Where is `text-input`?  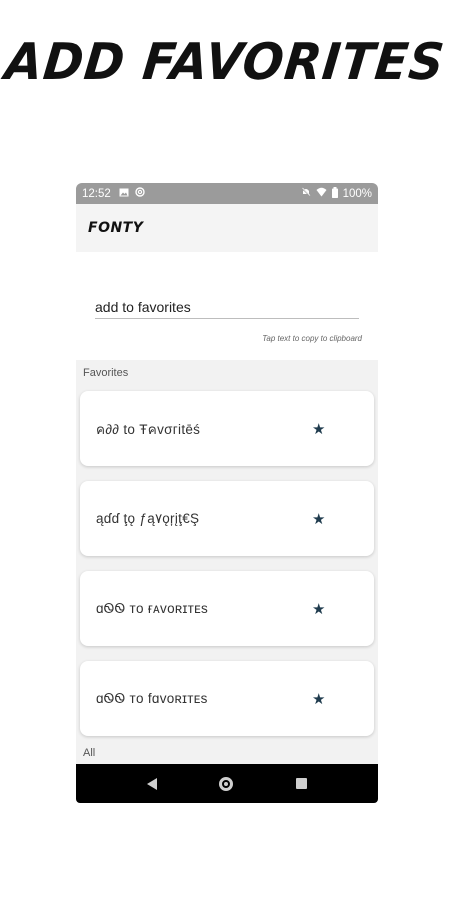 text-input is located at coordinates (227, 307).